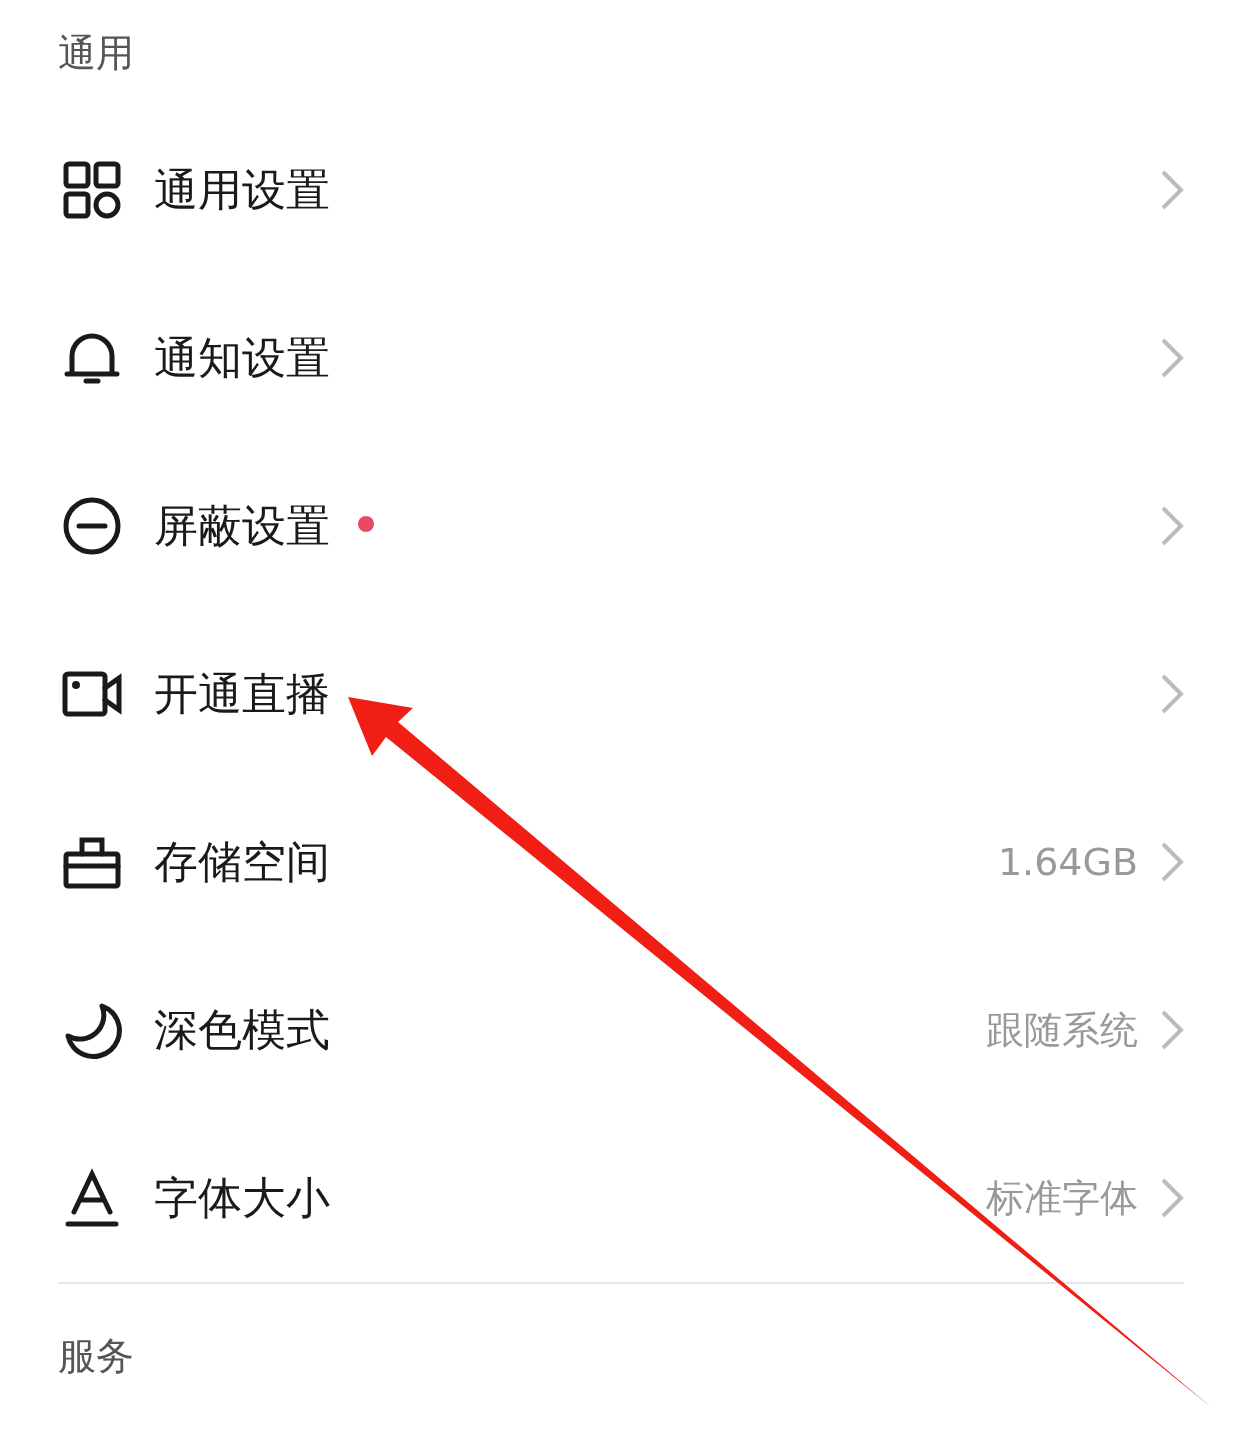 The image size is (1242, 1433). I want to click on settings-row: 开通直播, so click(621, 694).